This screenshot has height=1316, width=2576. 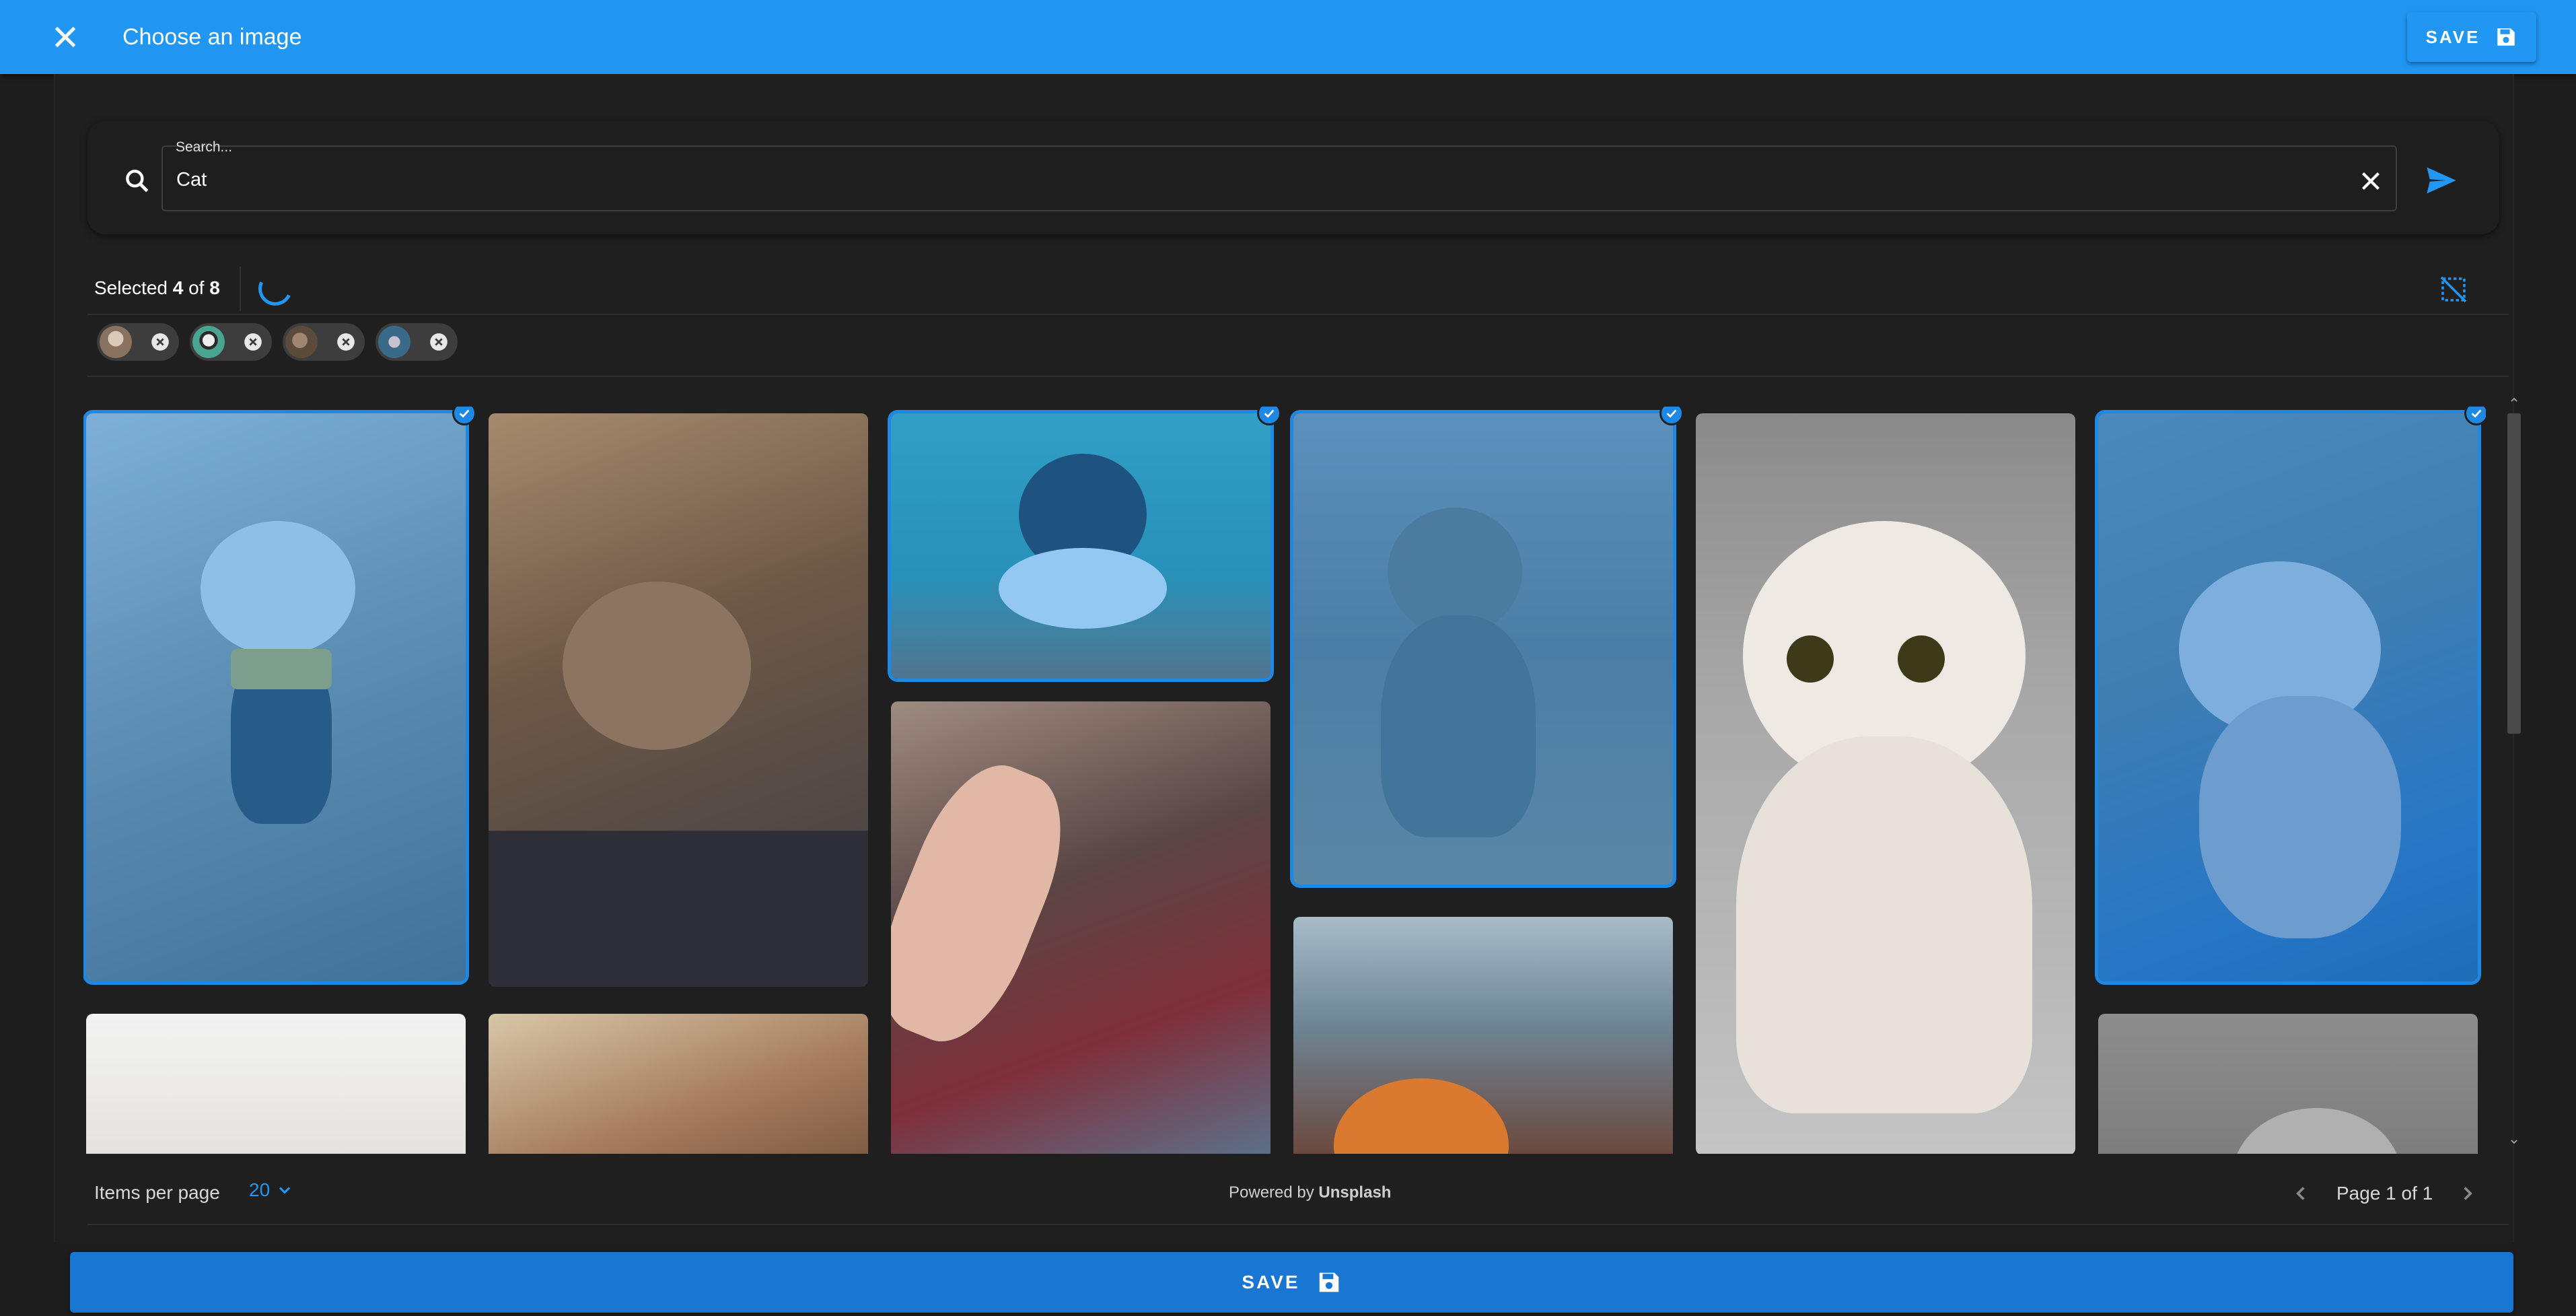 What do you see at coordinates (212, 37) in the screenshot?
I see `dialog-title: Choose an image` at bounding box center [212, 37].